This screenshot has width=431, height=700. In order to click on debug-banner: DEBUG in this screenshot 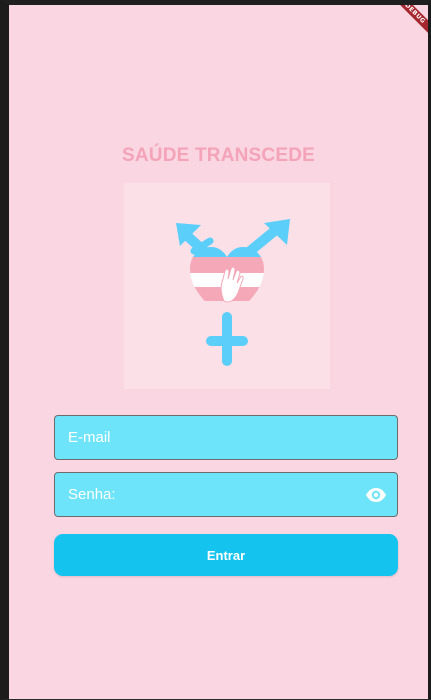, I will do `click(408, 25)`.